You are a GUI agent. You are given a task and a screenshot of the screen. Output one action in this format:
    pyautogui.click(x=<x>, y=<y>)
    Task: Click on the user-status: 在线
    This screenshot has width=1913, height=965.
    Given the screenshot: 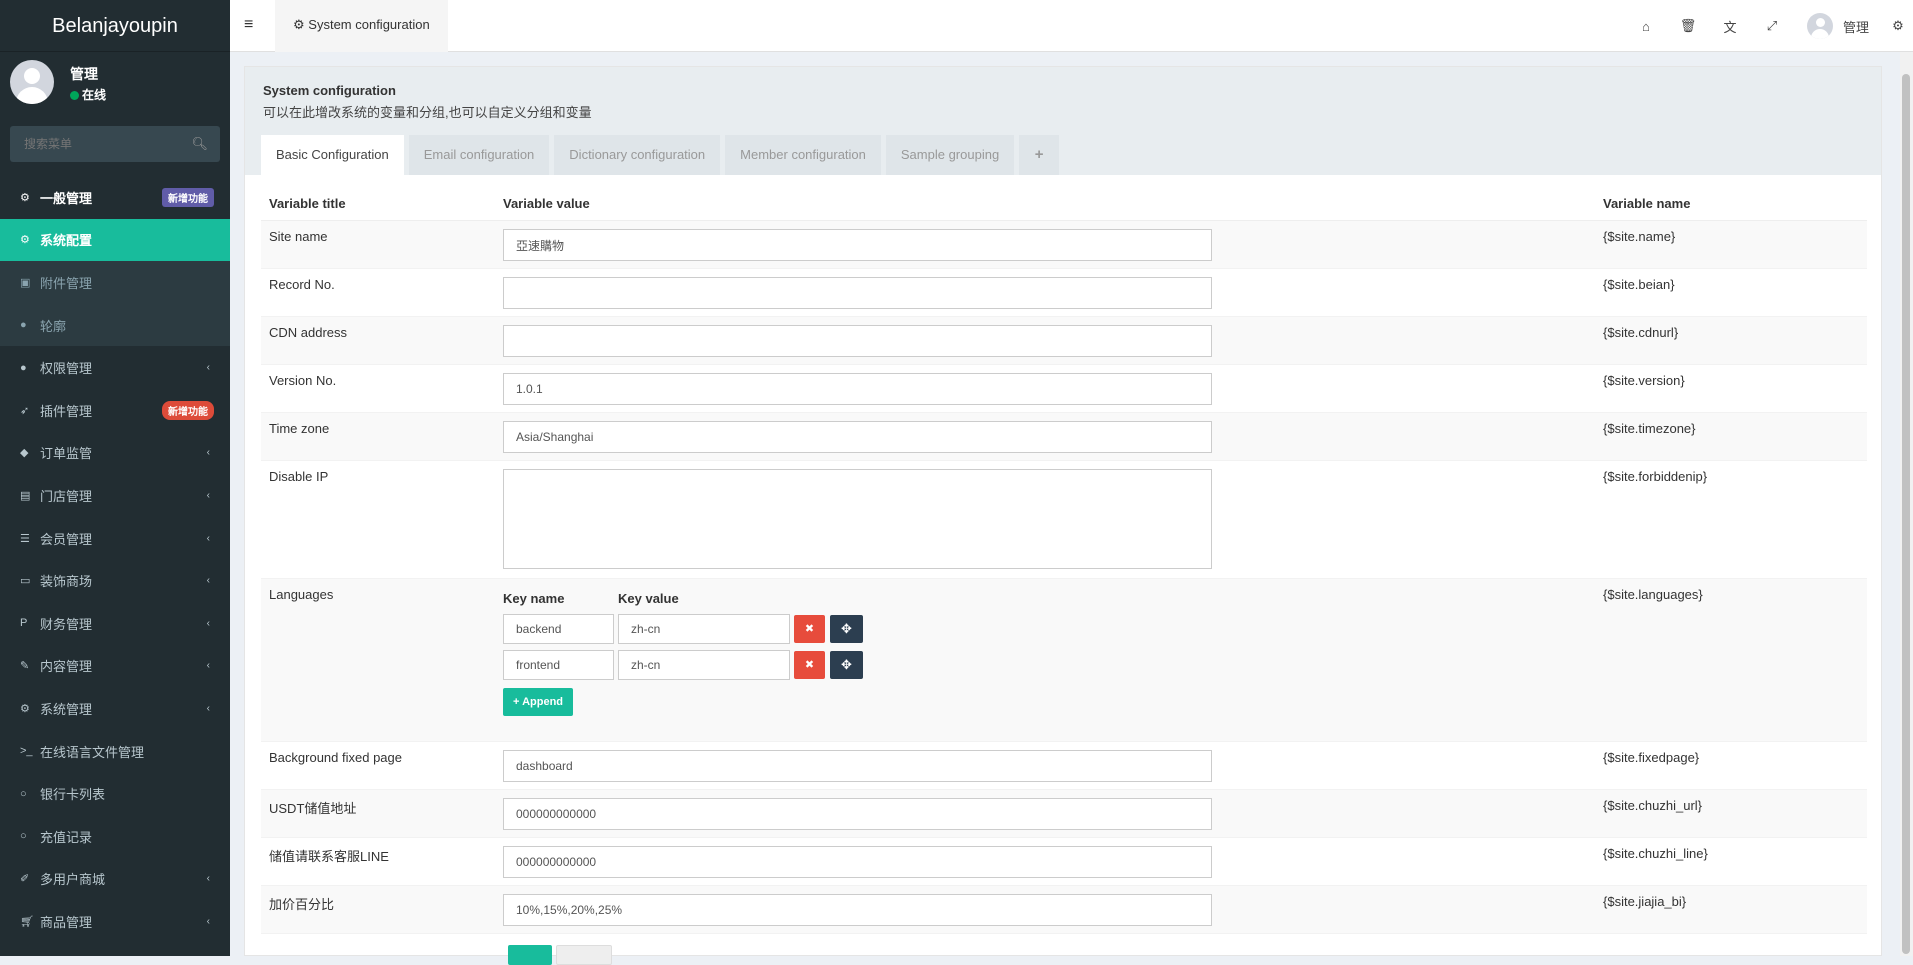 What is the action you would take?
    pyautogui.click(x=88, y=94)
    